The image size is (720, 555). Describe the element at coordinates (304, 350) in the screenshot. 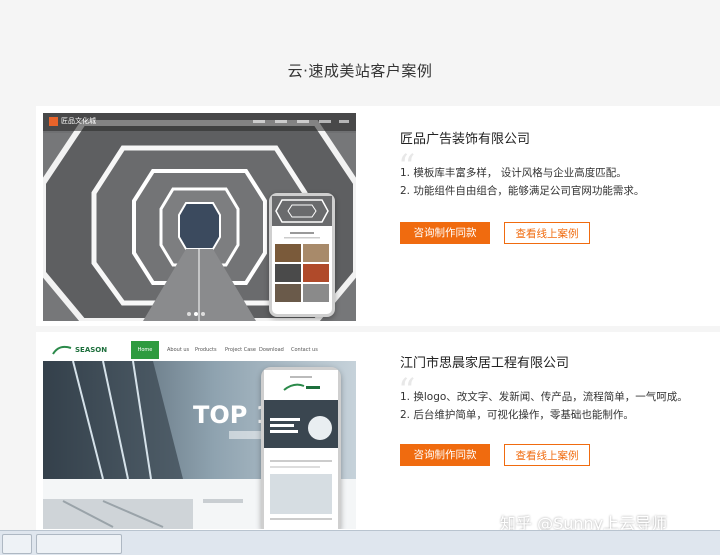

I see `preview-nav-tab: Contact us` at that location.